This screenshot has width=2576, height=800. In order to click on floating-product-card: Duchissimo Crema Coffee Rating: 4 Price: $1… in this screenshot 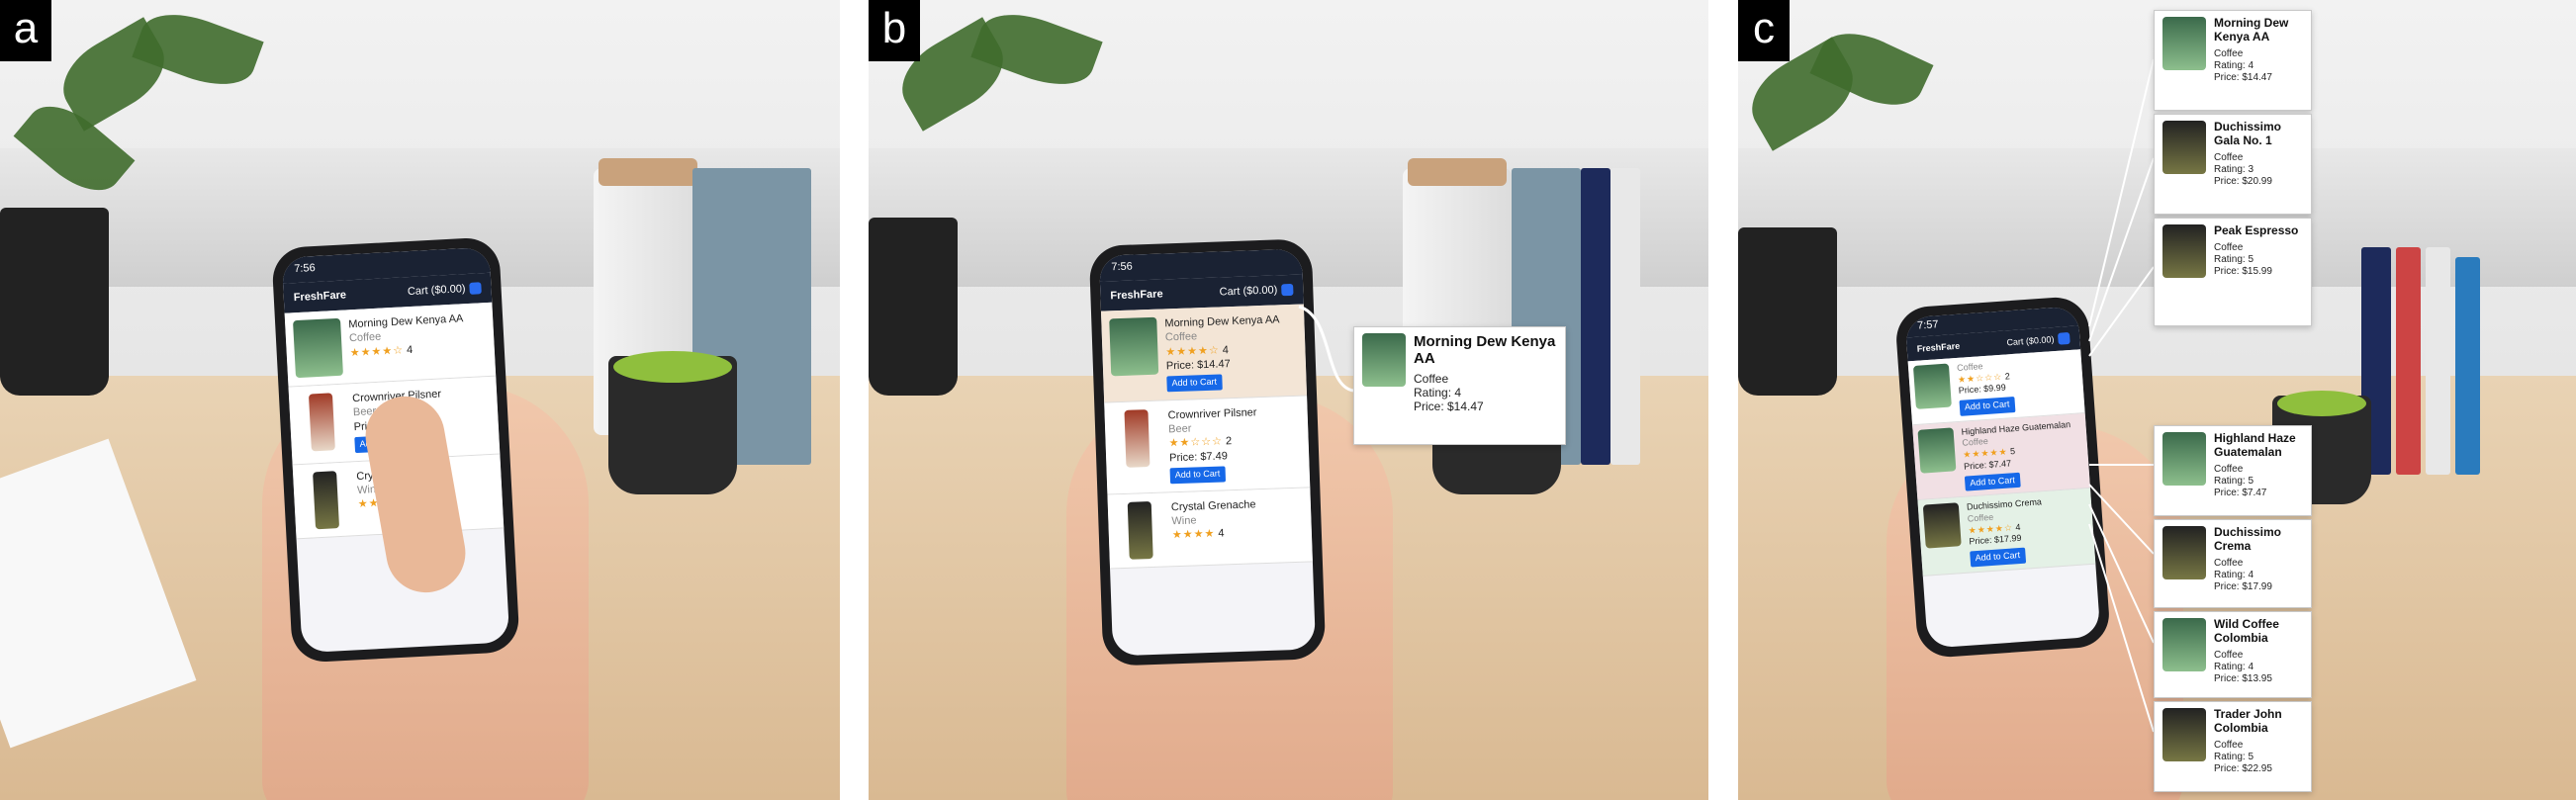, I will do `click(2233, 563)`.